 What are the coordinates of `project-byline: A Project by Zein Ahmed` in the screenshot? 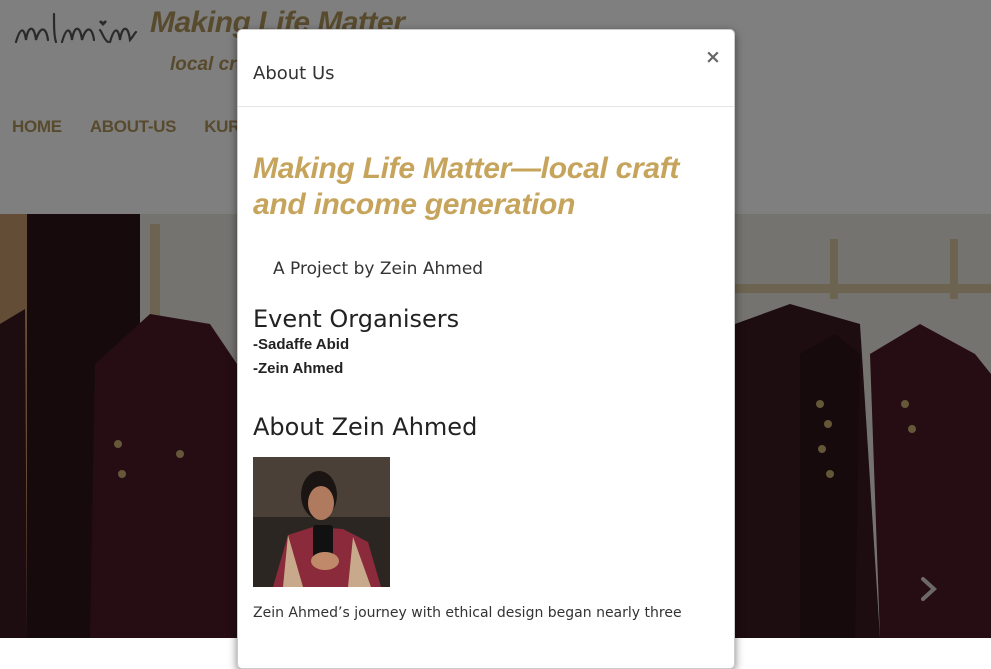 It's located at (378, 269).